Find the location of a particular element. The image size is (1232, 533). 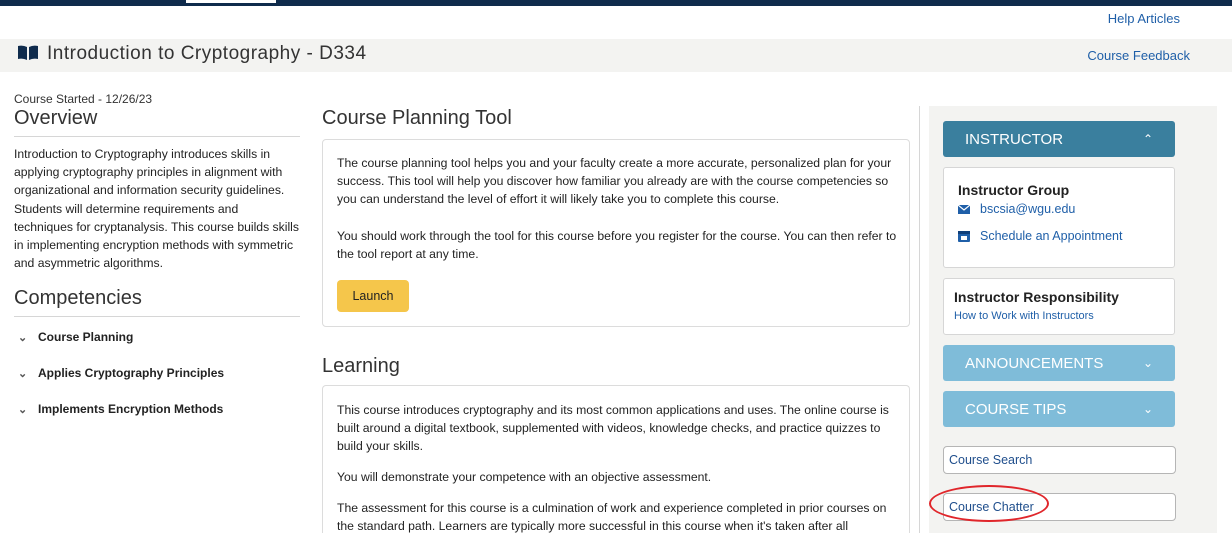

calendar-icon is located at coordinates (964, 236).